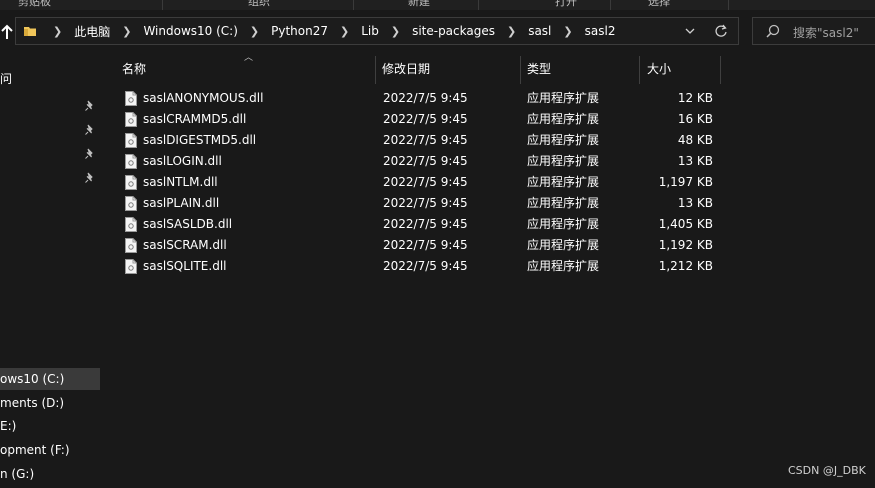 Image resolution: width=875 pixels, height=488 pixels. I want to click on file-name: saslSQLITE.dll, so click(185, 266).